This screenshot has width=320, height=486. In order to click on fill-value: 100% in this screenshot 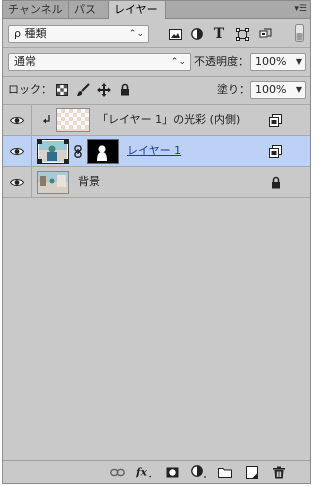, I will do `click(271, 89)`.